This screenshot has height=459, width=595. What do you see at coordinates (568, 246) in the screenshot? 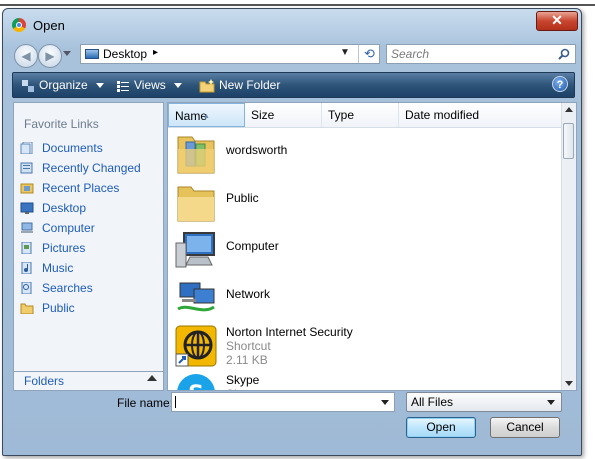
I see `vertical-scrollbar` at bounding box center [568, 246].